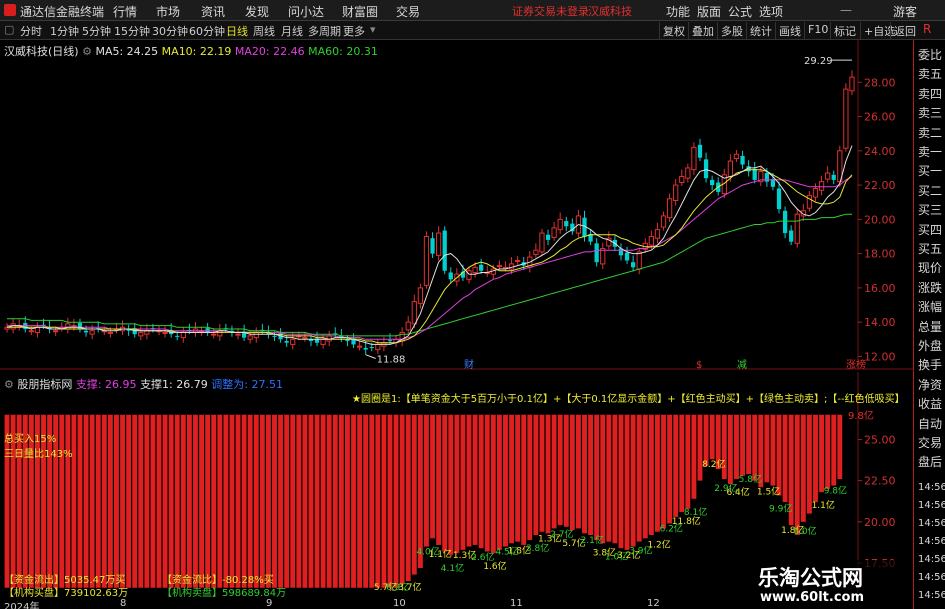 This screenshot has width=945, height=609. I want to click on menu-item-caifuquan: 财富圈, so click(360, 11).